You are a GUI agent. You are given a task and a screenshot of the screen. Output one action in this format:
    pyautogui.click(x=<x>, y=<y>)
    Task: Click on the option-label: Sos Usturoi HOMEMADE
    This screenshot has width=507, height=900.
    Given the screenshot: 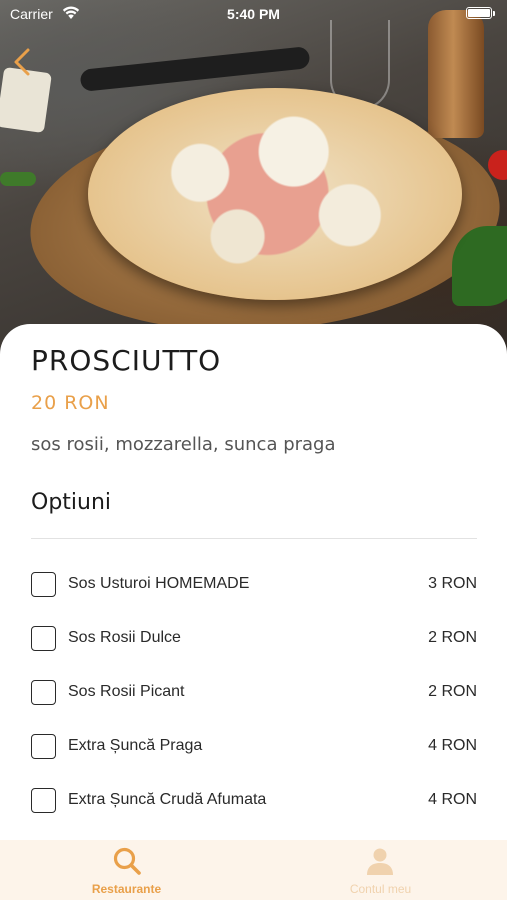 What is the action you would take?
    pyautogui.click(x=159, y=583)
    